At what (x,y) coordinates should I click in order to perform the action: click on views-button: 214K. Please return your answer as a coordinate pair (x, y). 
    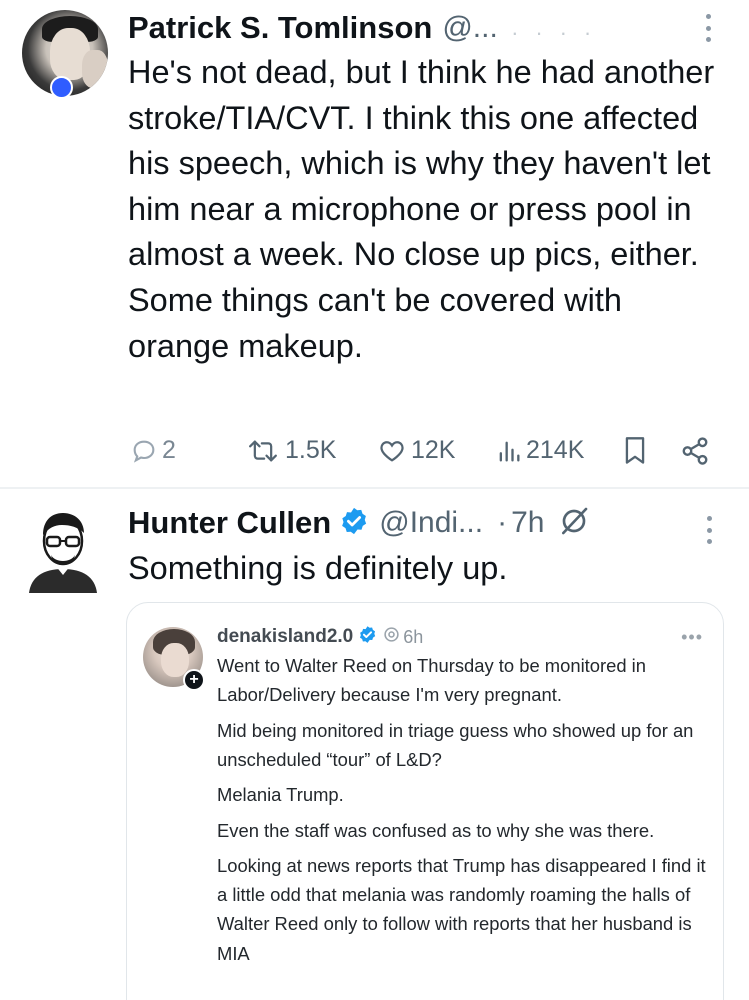
    Looking at the image, I should click on (540, 450).